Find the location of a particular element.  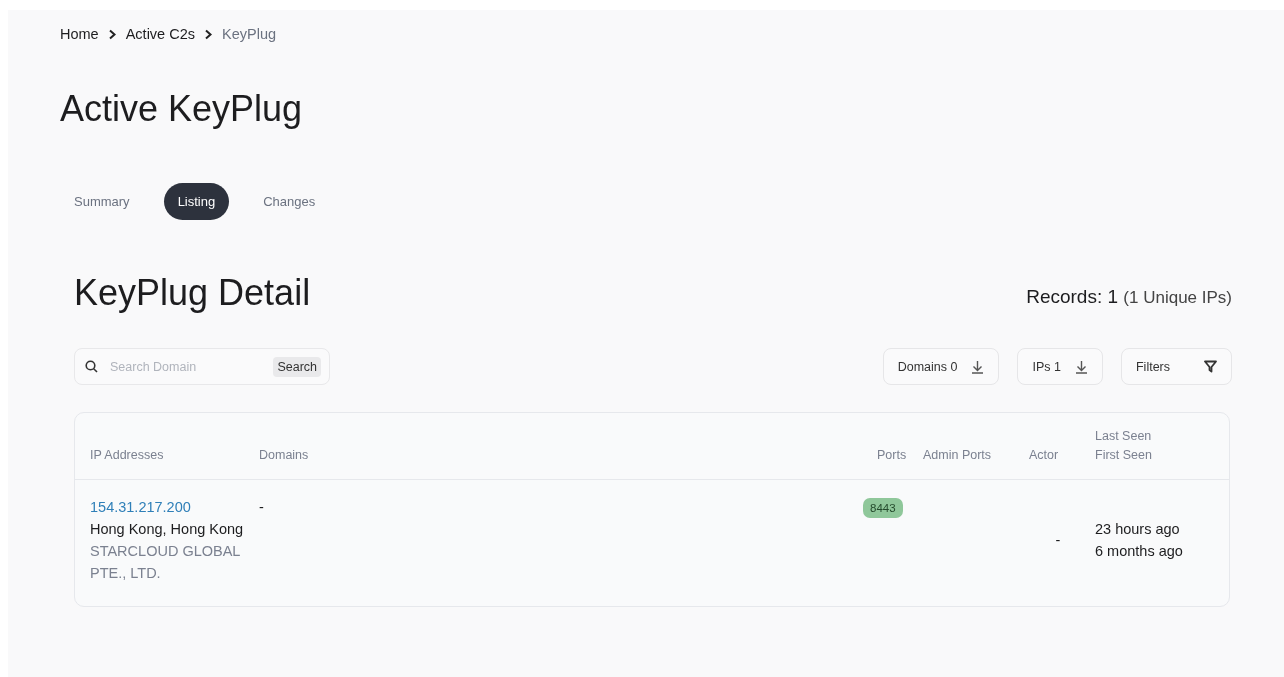

records-count: Records: 1 (1 Unique IPs) is located at coordinates (1129, 297).